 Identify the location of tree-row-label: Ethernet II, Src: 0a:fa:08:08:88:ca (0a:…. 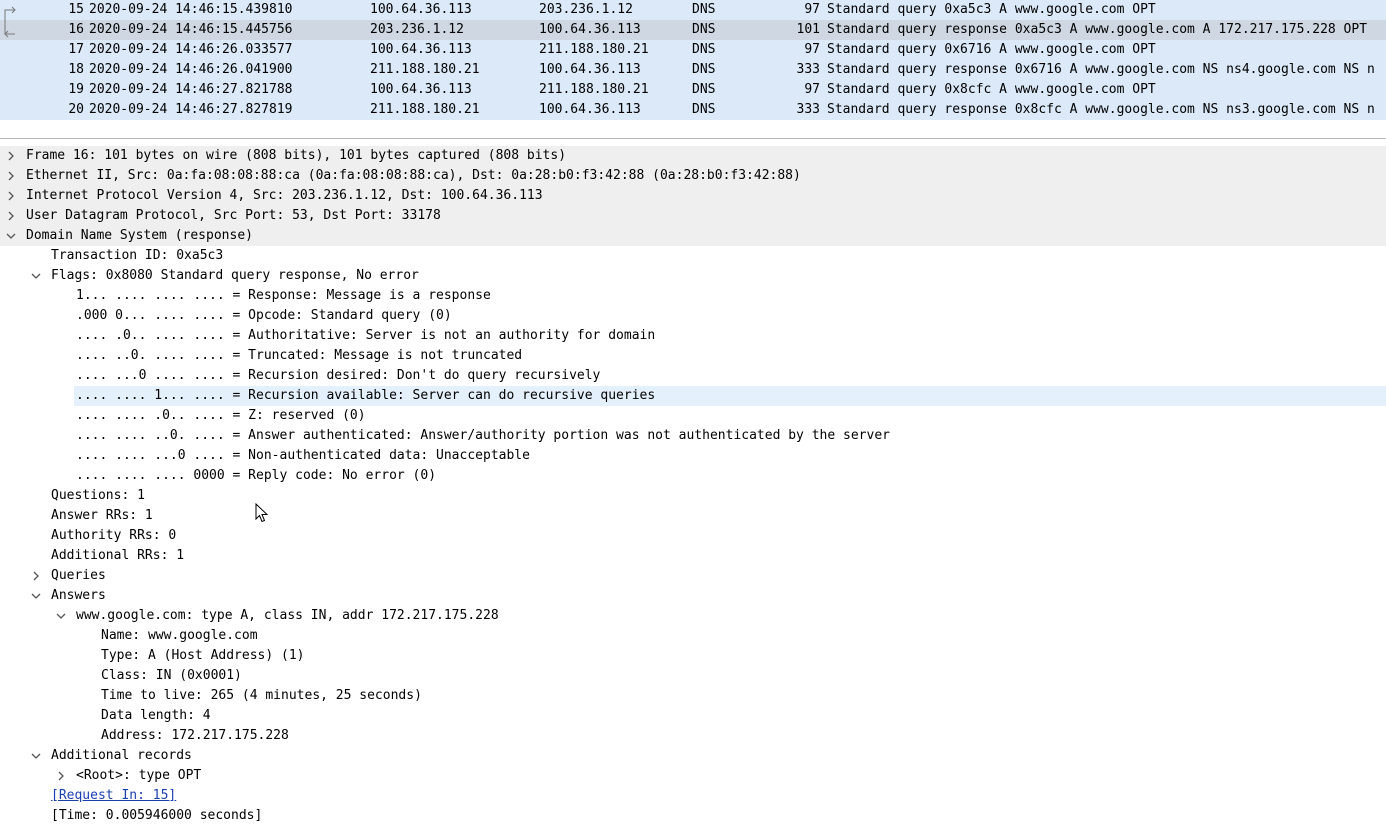
(413, 175).